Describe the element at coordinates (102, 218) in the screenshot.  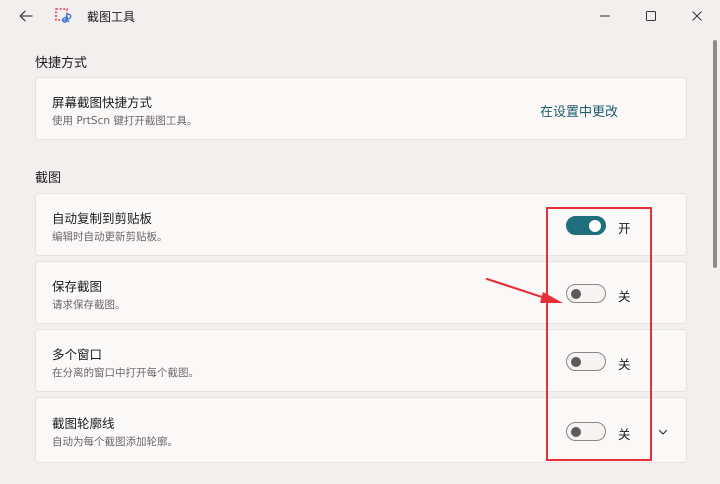
I see `setting-title: 自动复制到剪贴板` at that location.